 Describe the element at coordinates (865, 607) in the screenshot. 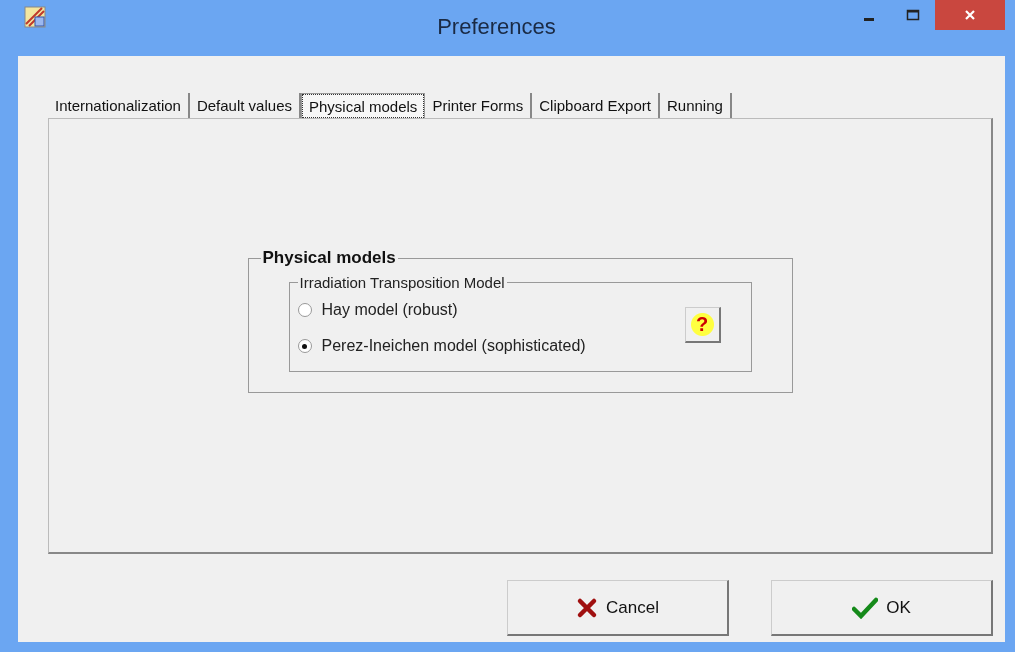

I see `check-icon` at that location.